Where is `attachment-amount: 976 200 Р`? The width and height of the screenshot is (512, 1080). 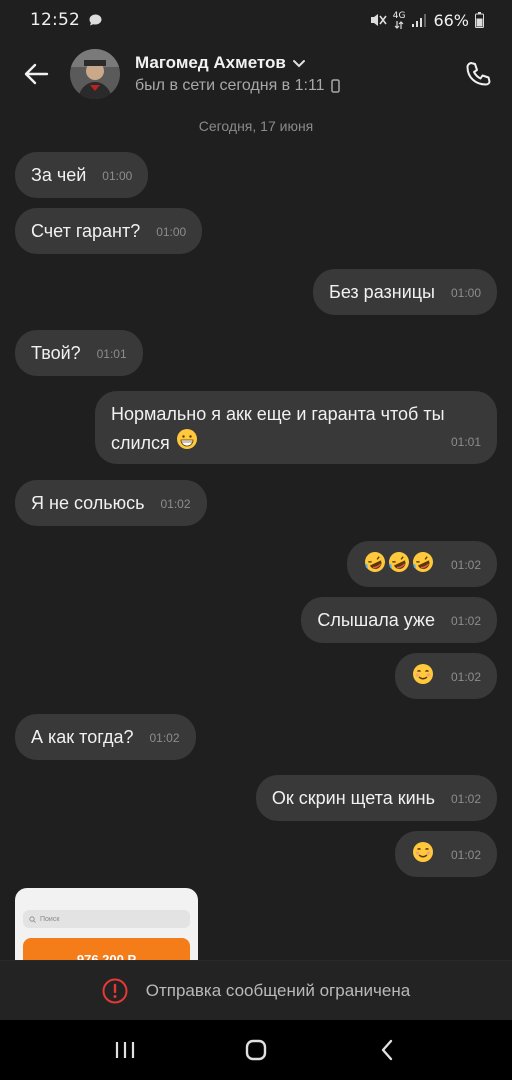
attachment-amount: 976 200 Р is located at coordinates (106, 956).